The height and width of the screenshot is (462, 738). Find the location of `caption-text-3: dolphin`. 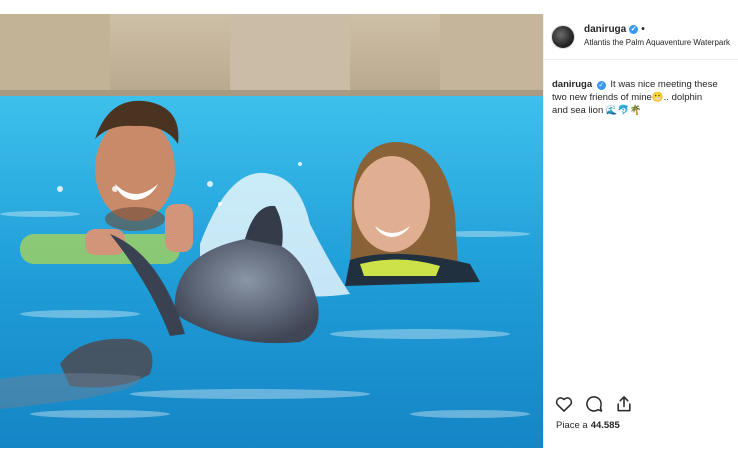

caption-text-3: dolphin is located at coordinates (687, 97).